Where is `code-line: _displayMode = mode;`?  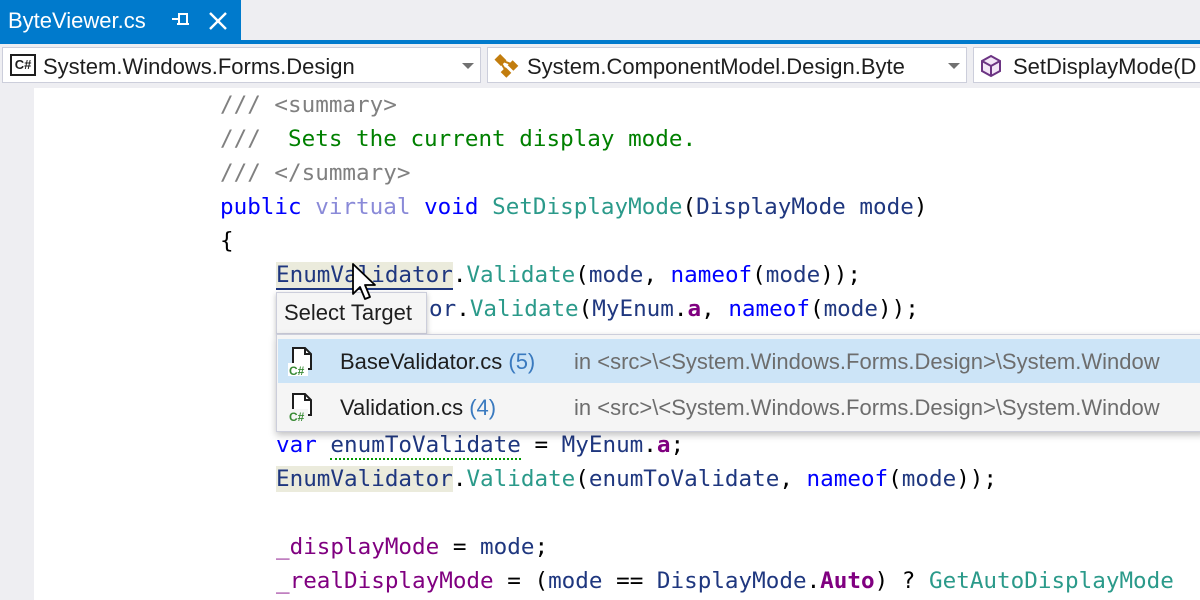
code-line: _displayMode = mode; is located at coordinates (412, 547).